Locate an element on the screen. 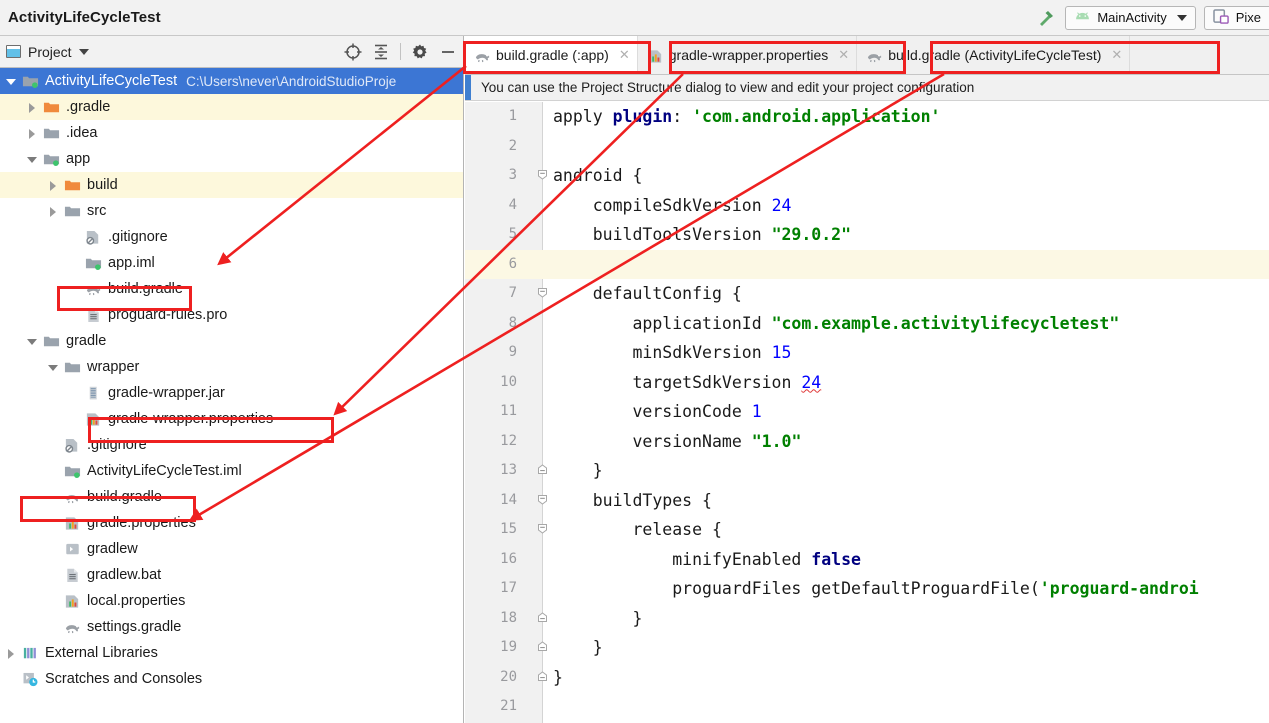 This screenshot has width=1269, height=723. tree-row: External Libraries is located at coordinates (231, 653).